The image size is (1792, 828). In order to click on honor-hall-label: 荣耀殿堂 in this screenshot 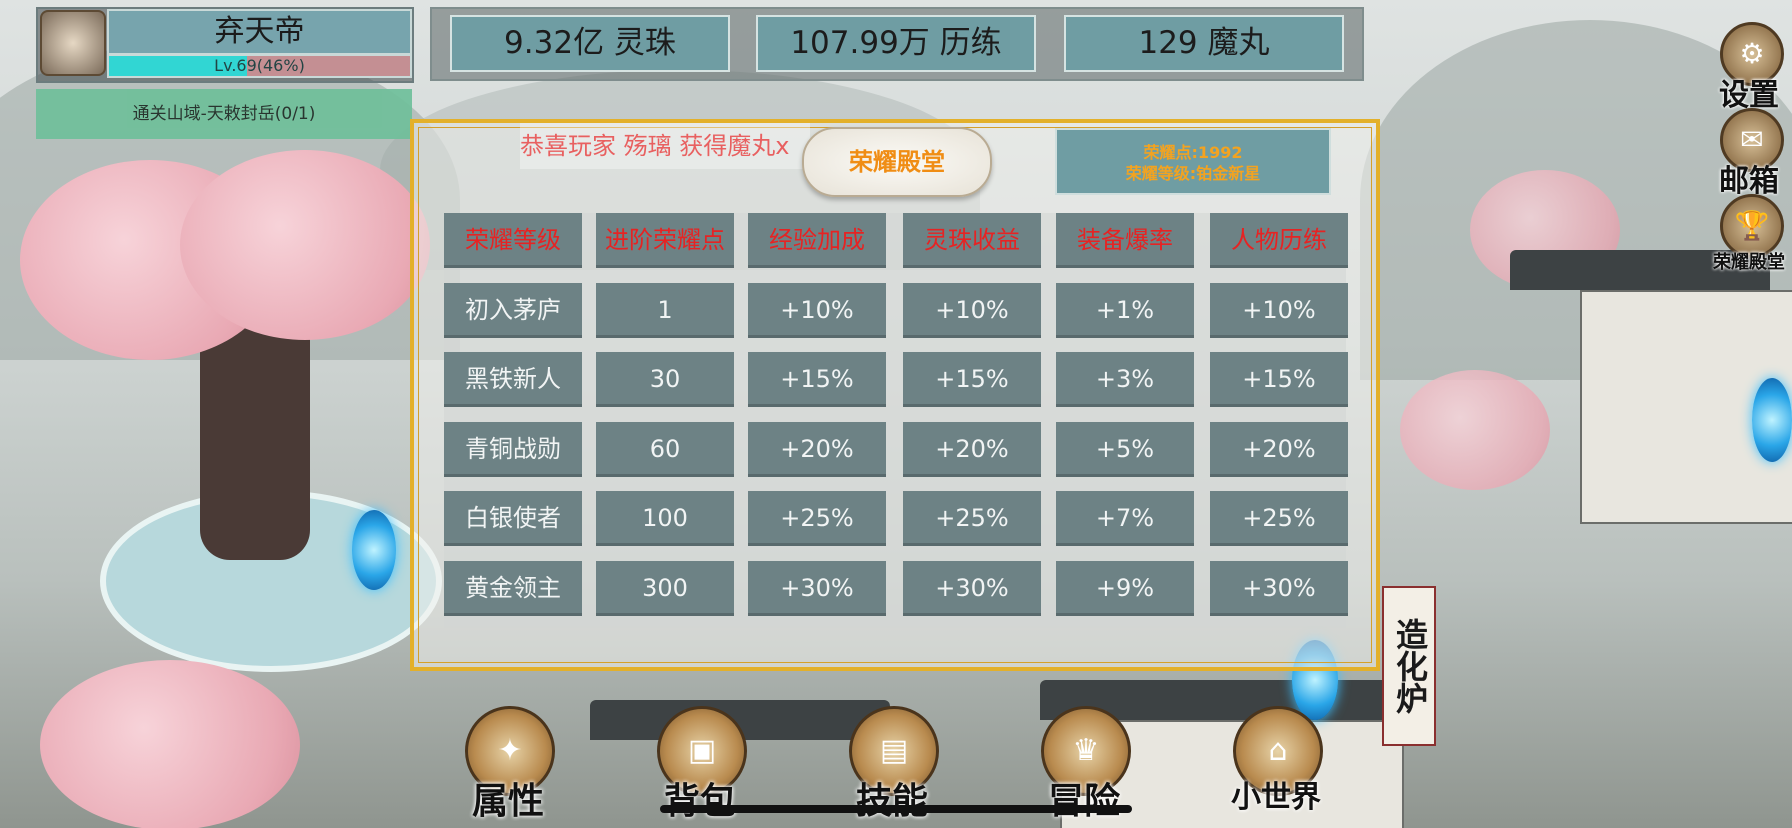, I will do `click(1749, 262)`.